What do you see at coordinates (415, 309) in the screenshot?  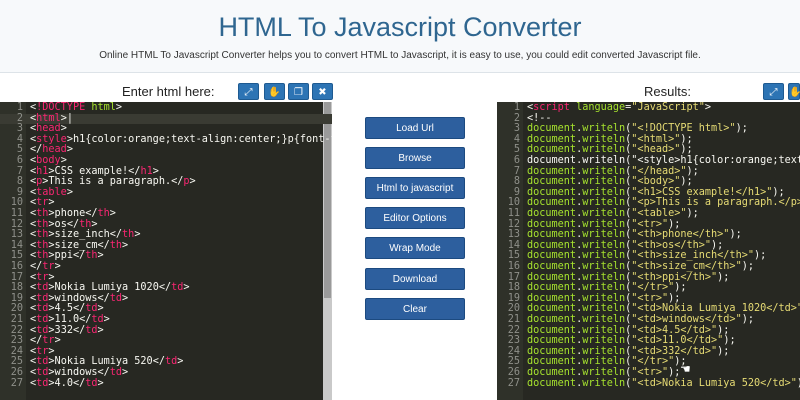 I see `clear-button: Clear` at bounding box center [415, 309].